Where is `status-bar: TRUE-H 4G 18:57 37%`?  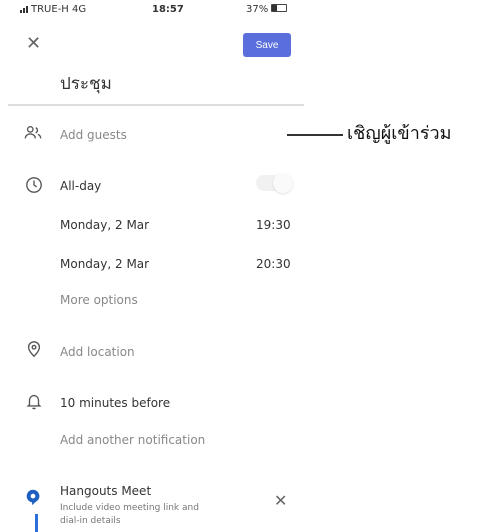
status-bar: TRUE-H 4G 18:57 37% is located at coordinates (239, 11).